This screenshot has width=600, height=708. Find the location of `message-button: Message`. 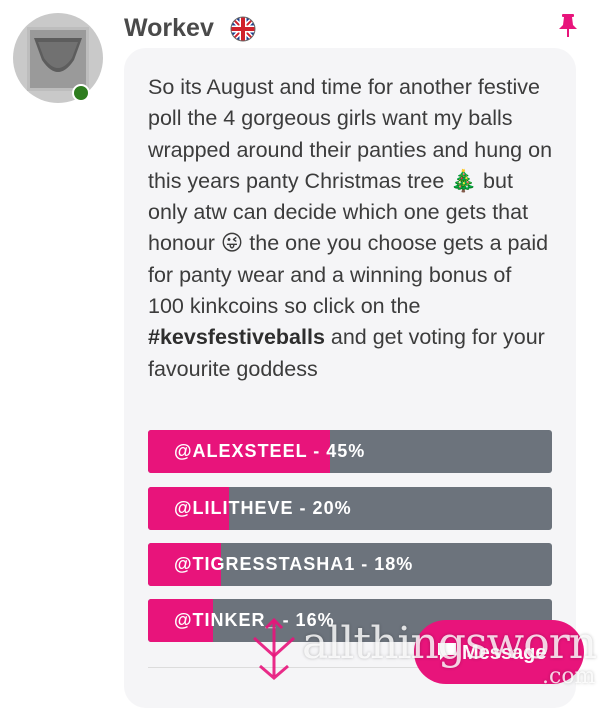

message-button: Message is located at coordinates (499, 652).